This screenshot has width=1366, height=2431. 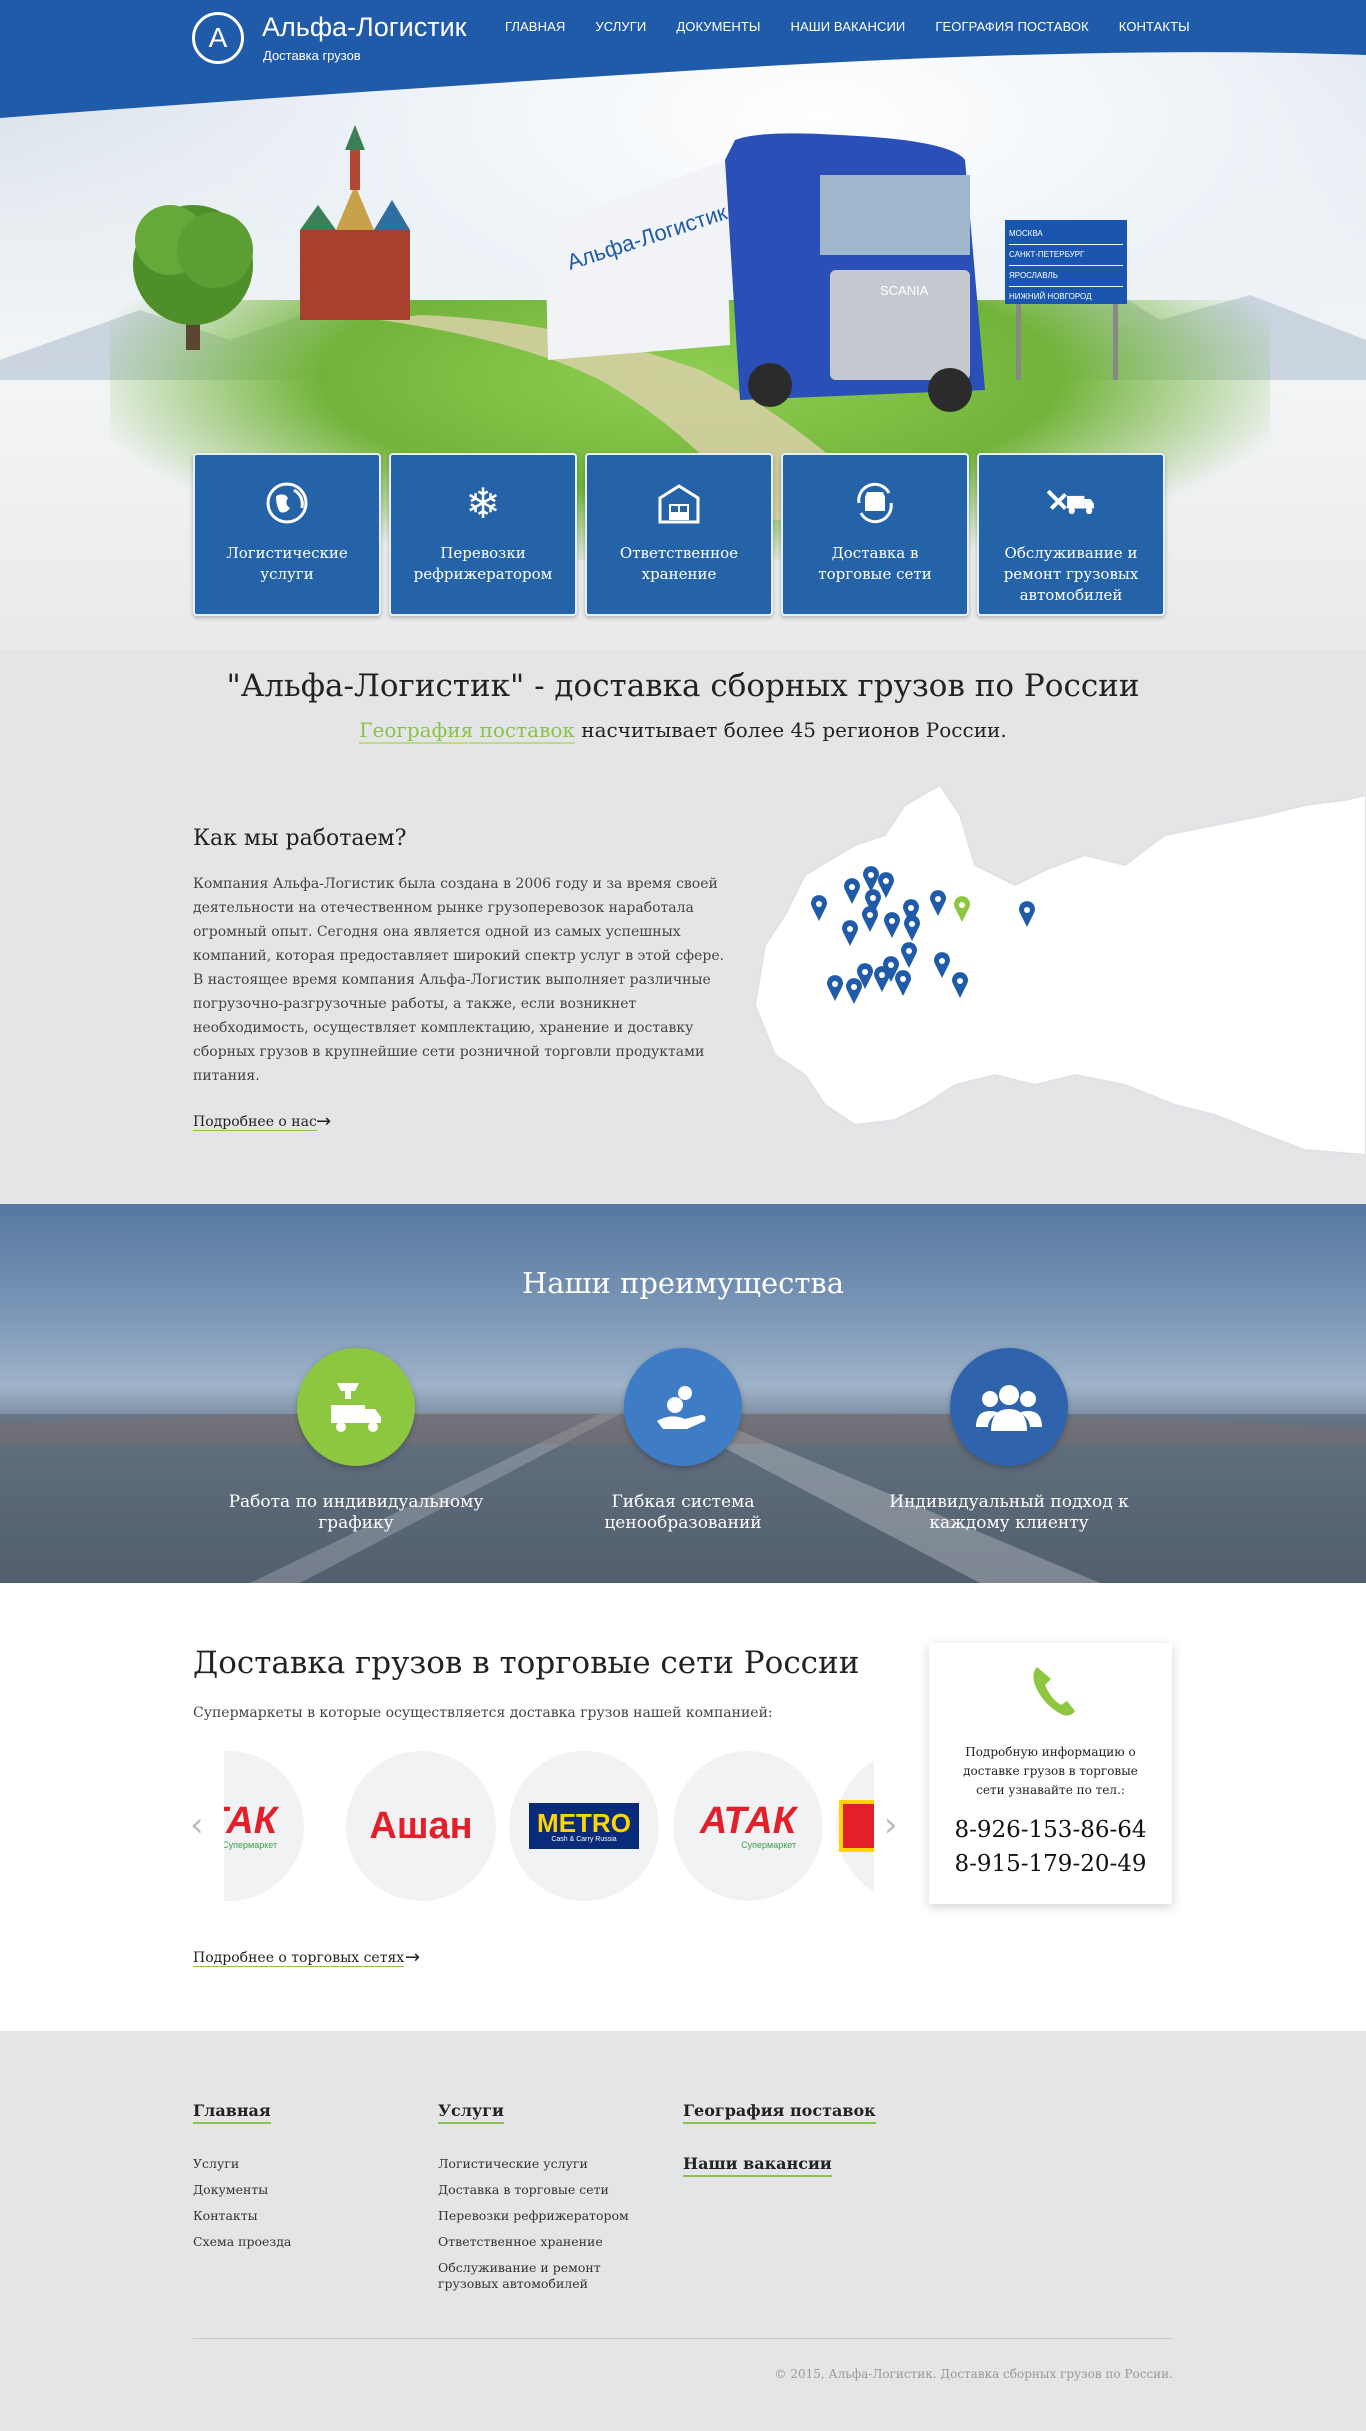 I want to click on sign-label: НИЖНИЙ НОВГОРОД, so click(x=1050, y=296).